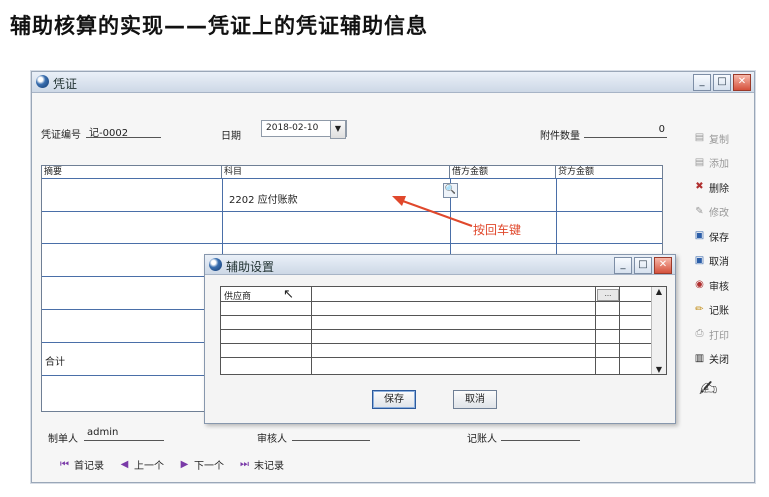 This screenshot has width=769, height=497. What do you see at coordinates (261, 465) in the screenshot?
I see `last-record-button: ⏭ 末记录` at bounding box center [261, 465].